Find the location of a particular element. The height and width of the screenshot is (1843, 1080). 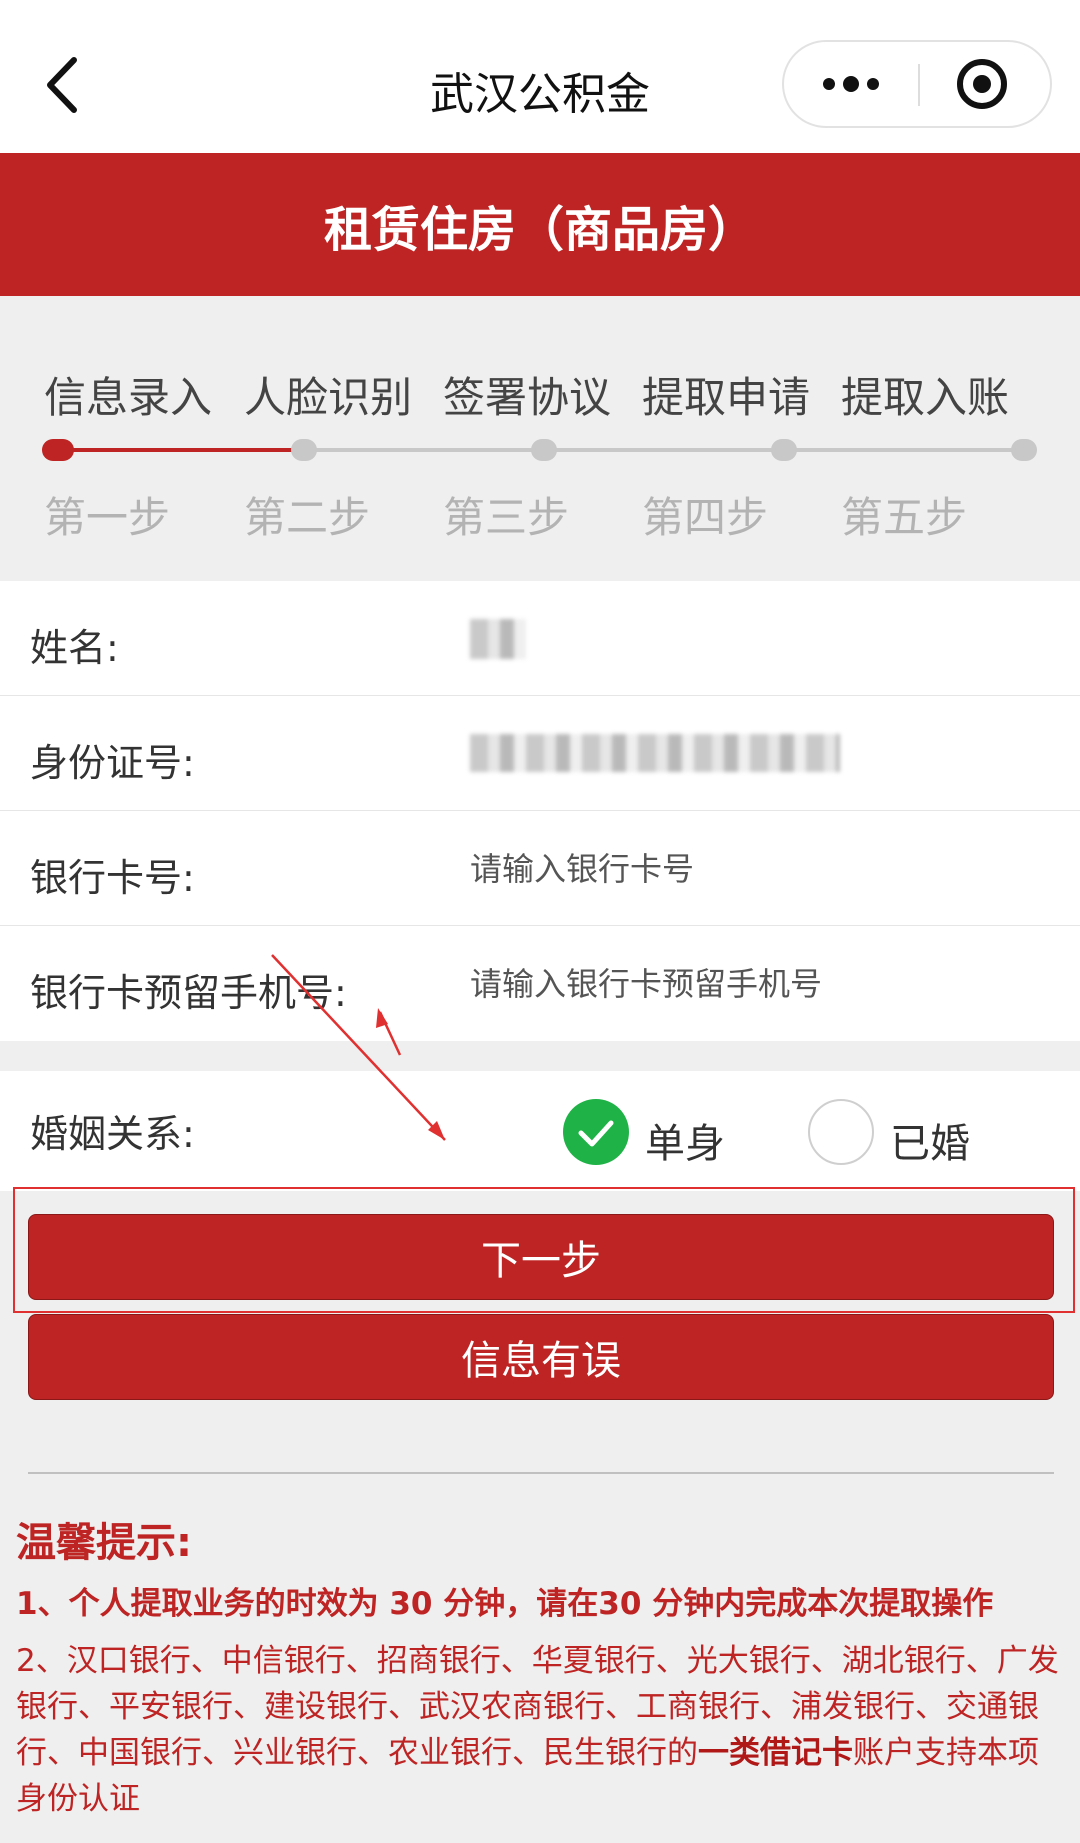

navigation-bar: 武汉公积金 is located at coordinates (540, 76).